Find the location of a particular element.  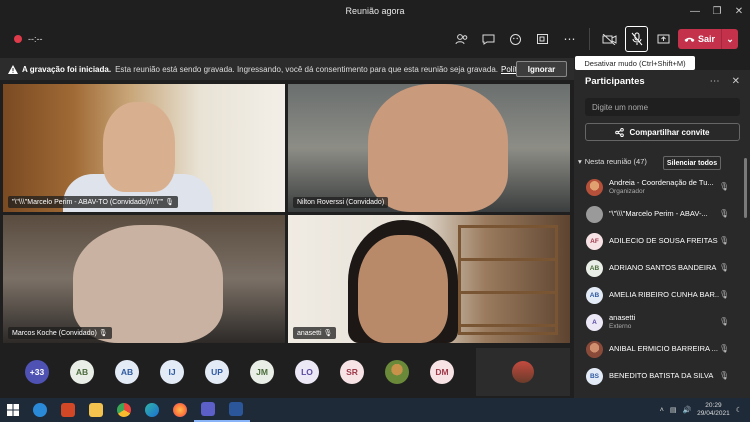

people-icon is located at coordinates (461, 39).